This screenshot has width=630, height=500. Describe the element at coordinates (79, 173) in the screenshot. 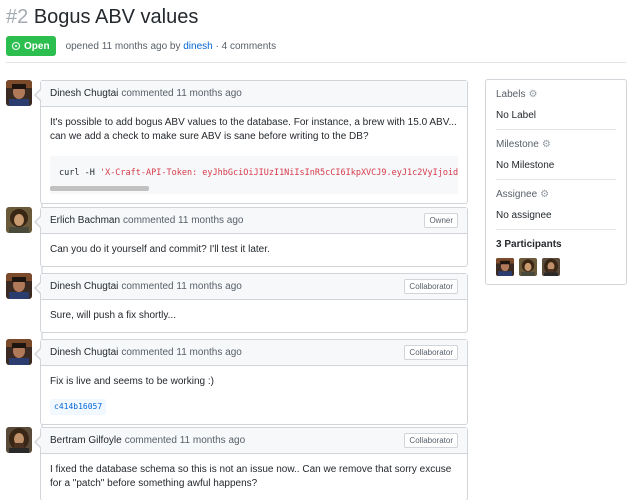

I see `code-command: curl -H` at that location.